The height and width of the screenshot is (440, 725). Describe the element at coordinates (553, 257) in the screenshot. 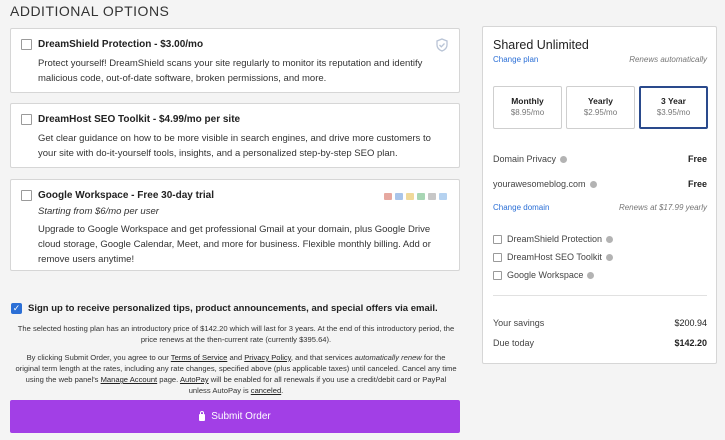

I see `addon-seo-toolkit: DreamHost SEO Toolkit` at that location.